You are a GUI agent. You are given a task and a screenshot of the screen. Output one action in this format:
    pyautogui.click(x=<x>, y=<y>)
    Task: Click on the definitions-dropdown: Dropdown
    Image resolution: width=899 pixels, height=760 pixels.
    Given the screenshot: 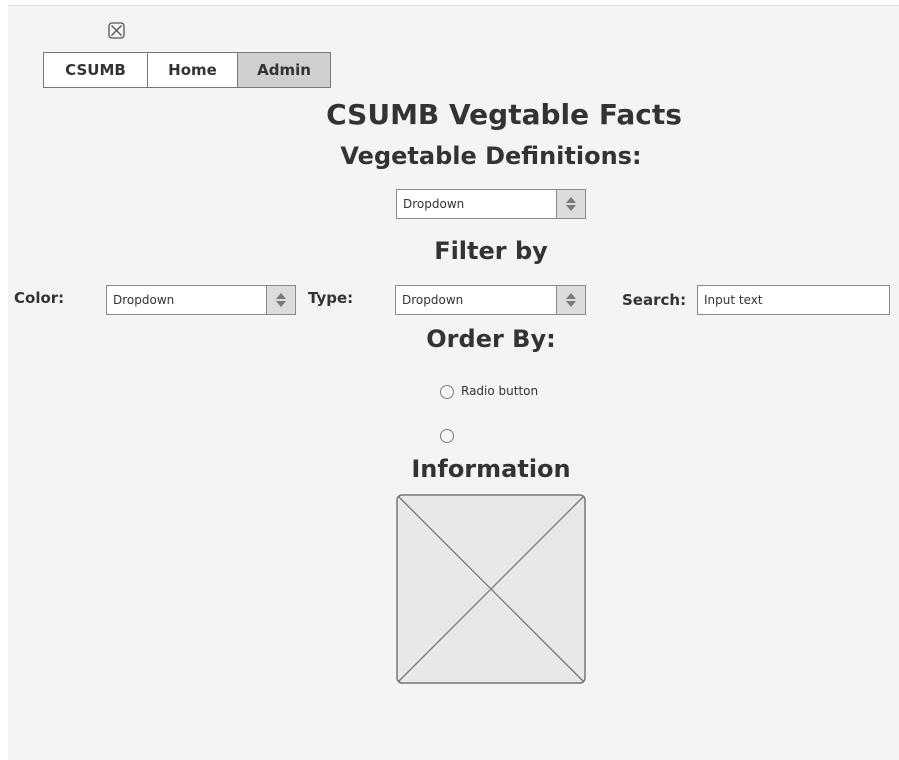 What is the action you would take?
    pyautogui.click(x=491, y=204)
    